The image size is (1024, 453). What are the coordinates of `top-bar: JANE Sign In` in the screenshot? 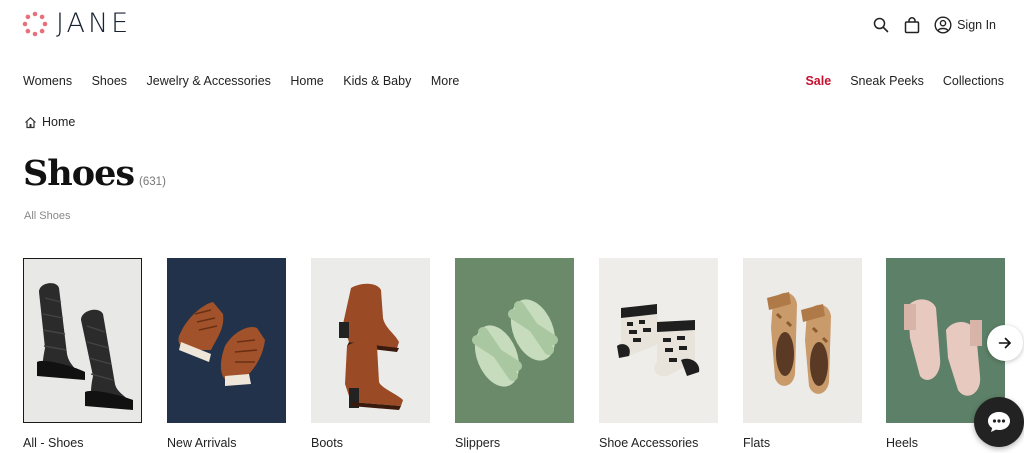 It's located at (512, 26).